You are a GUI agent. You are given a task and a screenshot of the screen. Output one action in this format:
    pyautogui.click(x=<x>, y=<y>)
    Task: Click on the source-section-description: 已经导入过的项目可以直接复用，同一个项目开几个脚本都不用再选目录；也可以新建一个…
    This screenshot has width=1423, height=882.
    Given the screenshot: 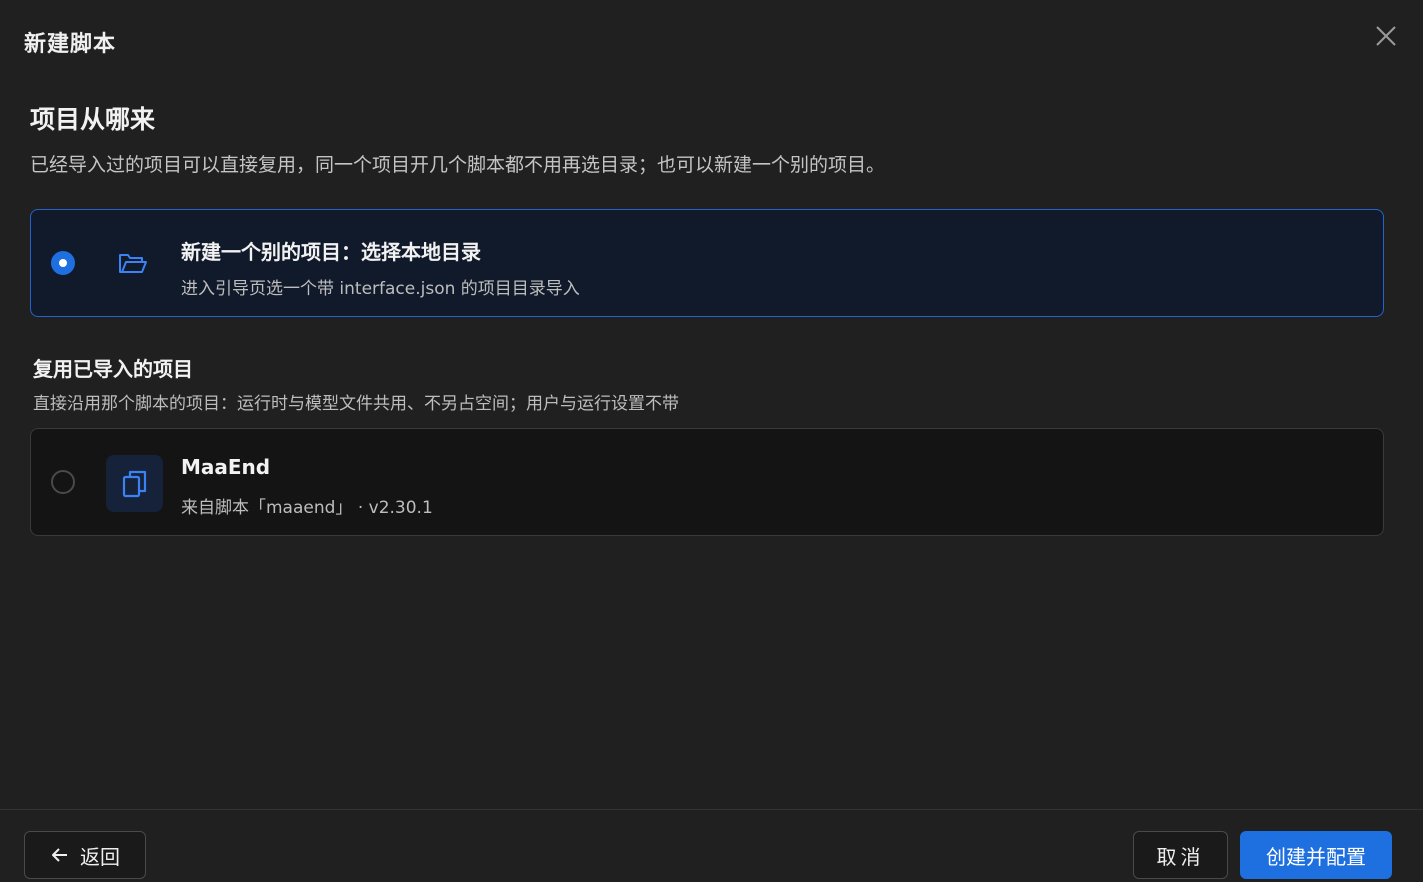 What is the action you would take?
    pyautogui.click(x=458, y=165)
    